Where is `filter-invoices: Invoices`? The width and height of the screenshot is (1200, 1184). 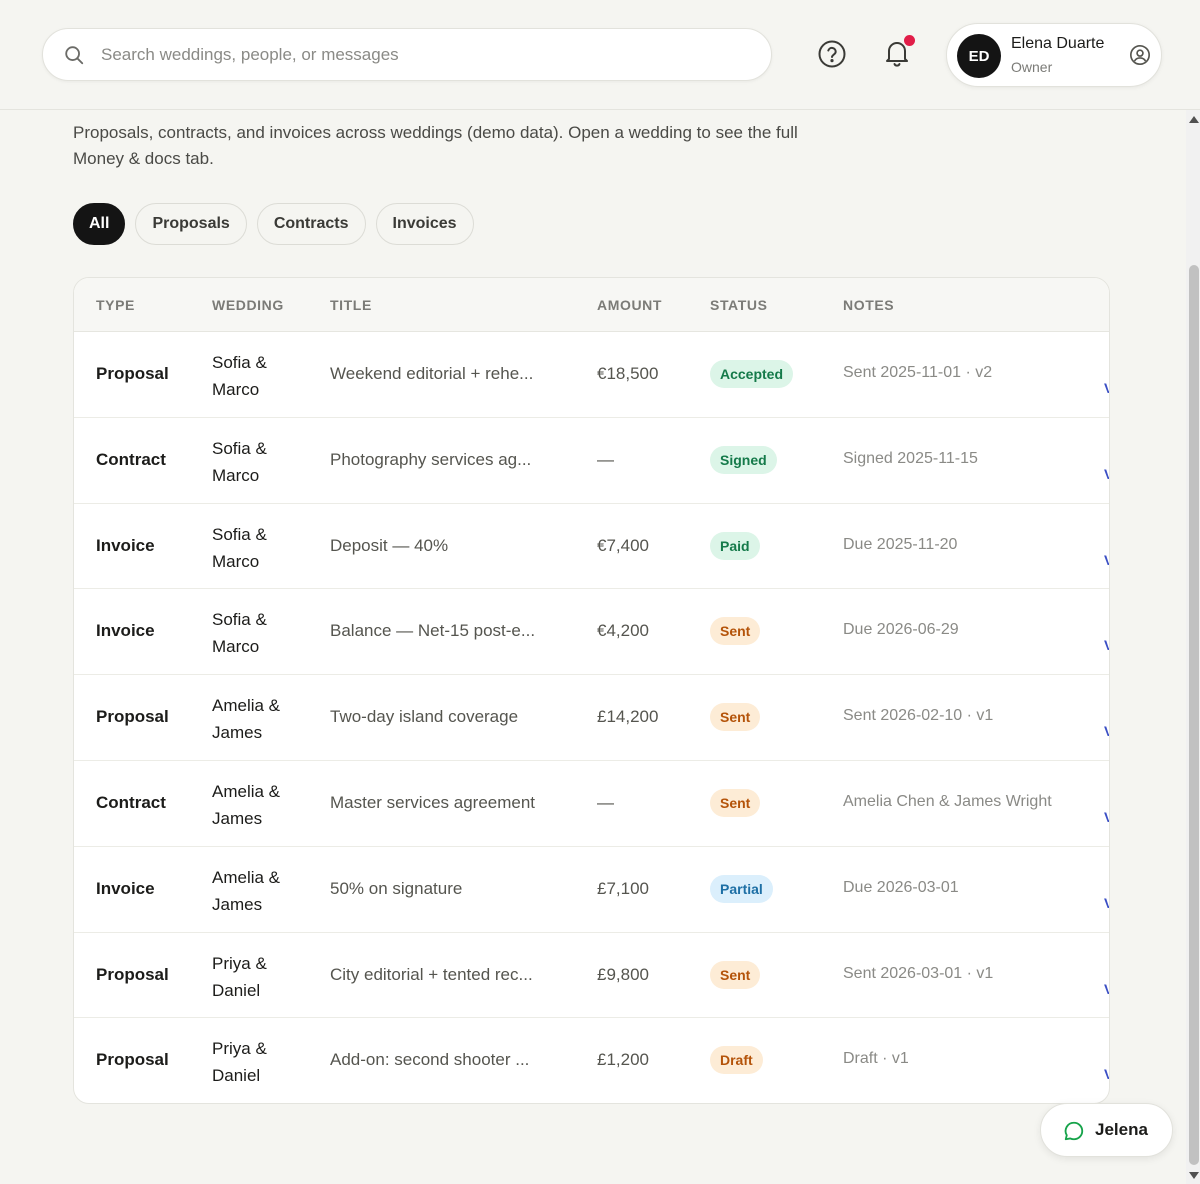
filter-invoices: Invoices is located at coordinates (424, 224).